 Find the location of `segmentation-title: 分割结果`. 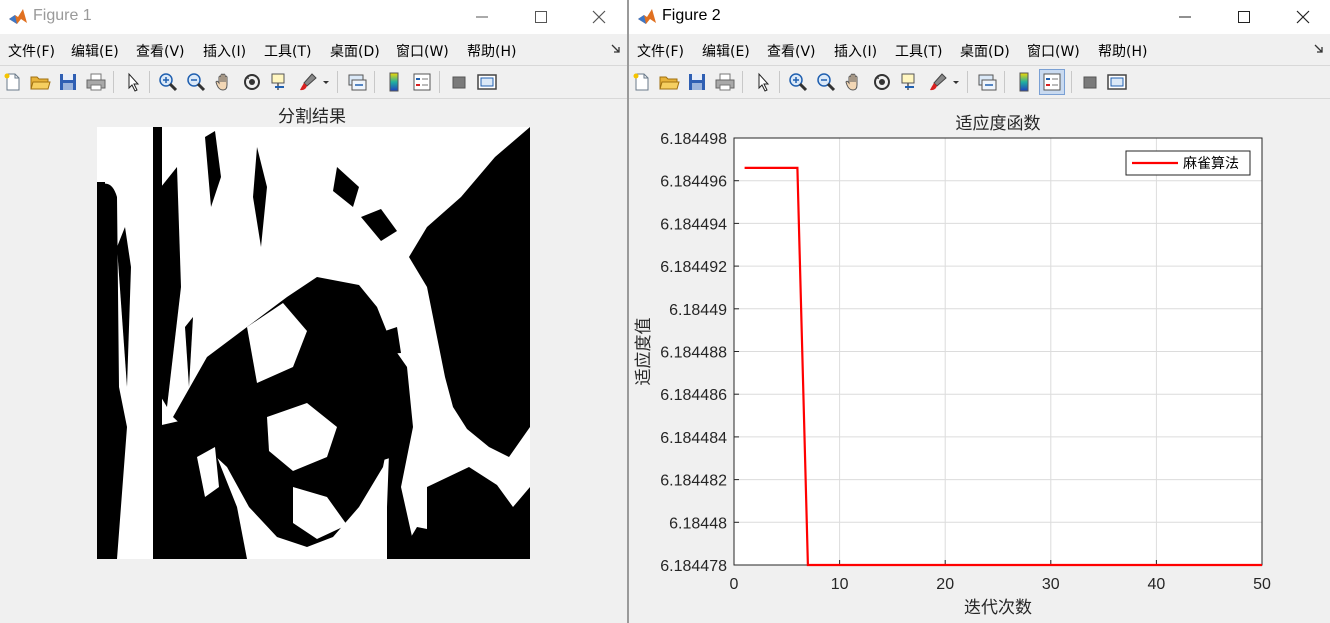

segmentation-title: 分割结果 is located at coordinates (312, 116).